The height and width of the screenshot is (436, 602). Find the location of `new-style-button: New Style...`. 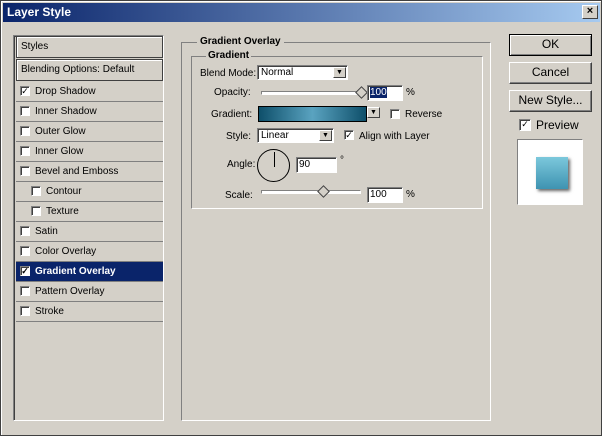

new-style-button: New Style... is located at coordinates (550, 101).